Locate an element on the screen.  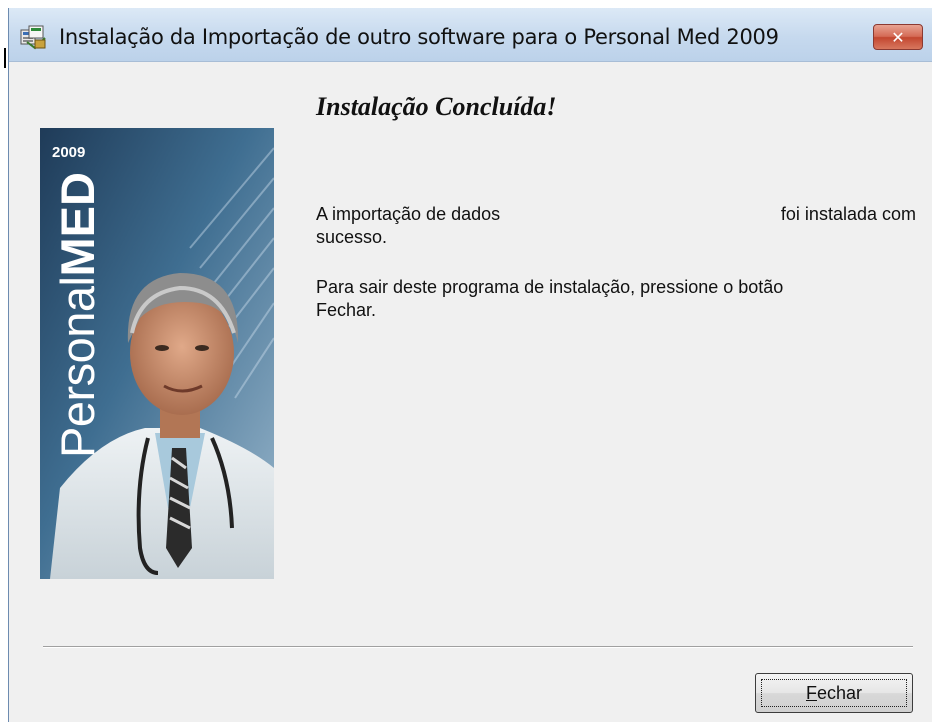
close-icon: ✕ is located at coordinates (898, 37).